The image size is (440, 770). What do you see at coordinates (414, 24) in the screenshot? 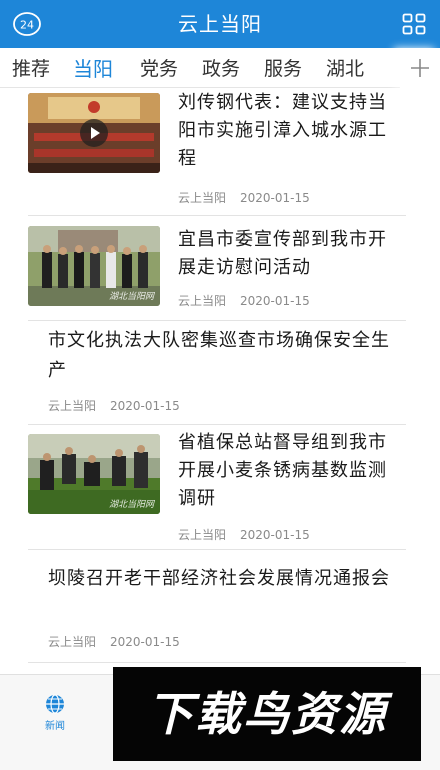
I see `grid-menu-icon` at bounding box center [414, 24].